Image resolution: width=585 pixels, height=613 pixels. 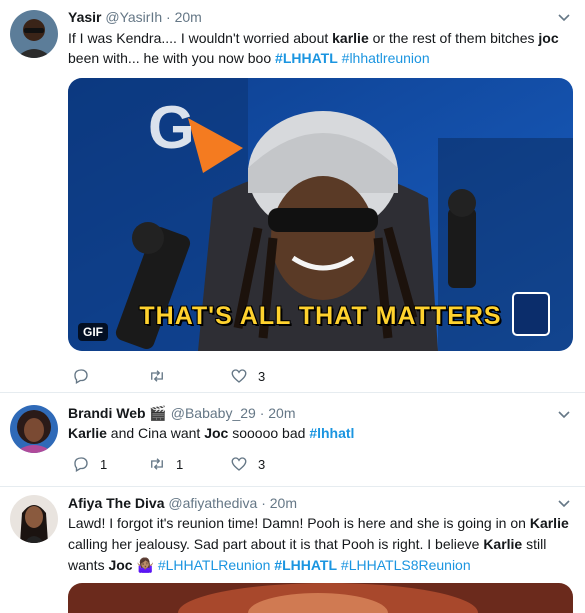 What do you see at coordinates (172, 58) in the screenshot?
I see `text-segment: been with... he with you now boo` at bounding box center [172, 58].